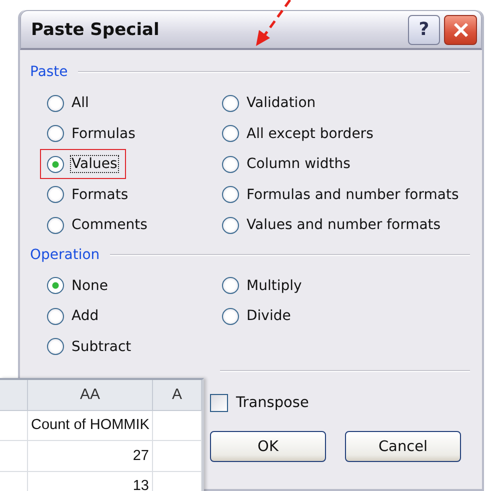  I want to click on column-header, so click(14, 395).